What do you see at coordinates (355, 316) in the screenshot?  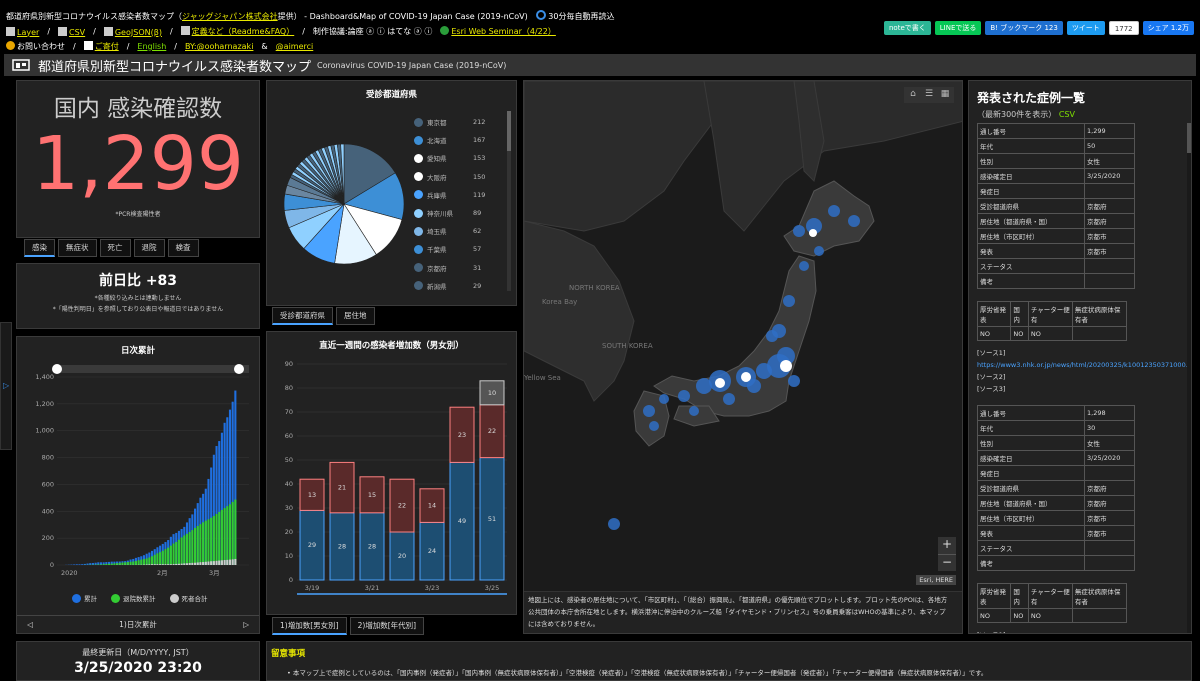 I see `tab-residence: 居住地` at bounding box center [355, 316].